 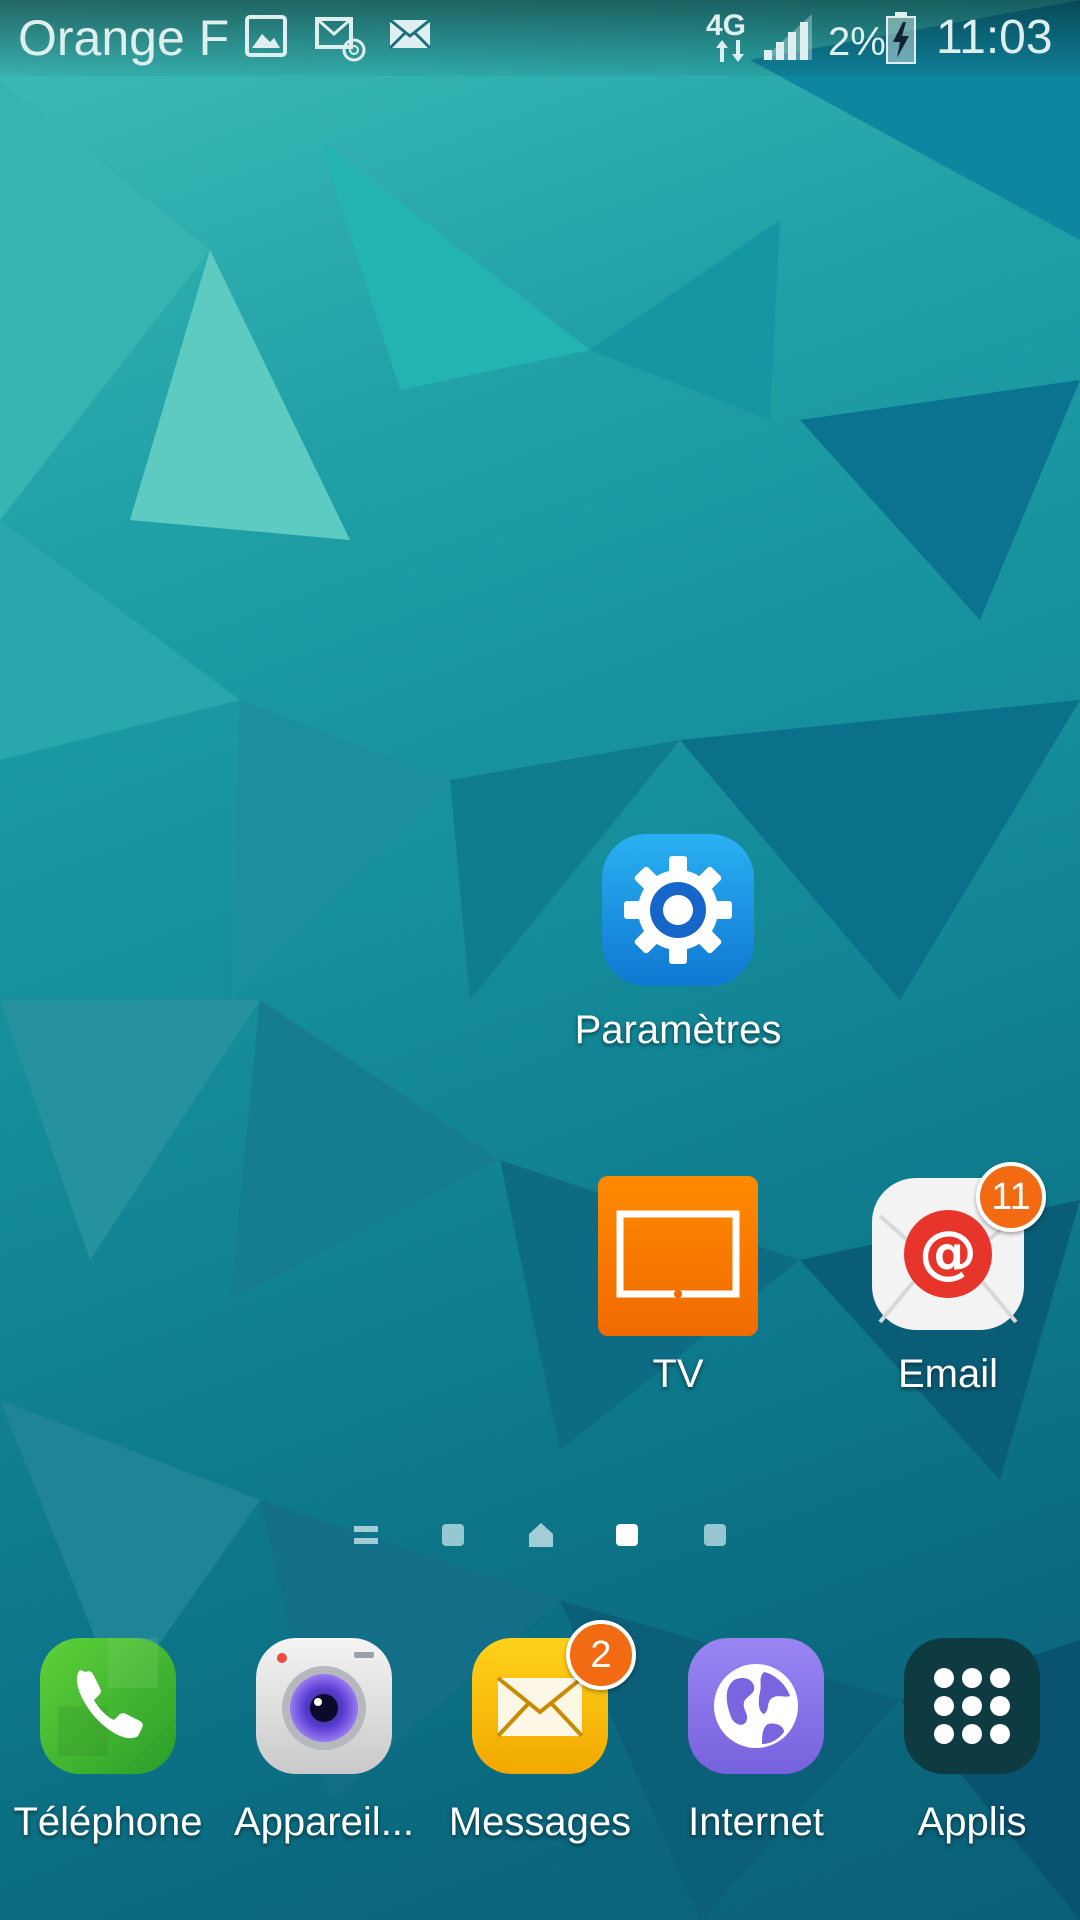 I want to click on status-bar: Orange F 4G 2% 11:03, so click(x=540, y=38).